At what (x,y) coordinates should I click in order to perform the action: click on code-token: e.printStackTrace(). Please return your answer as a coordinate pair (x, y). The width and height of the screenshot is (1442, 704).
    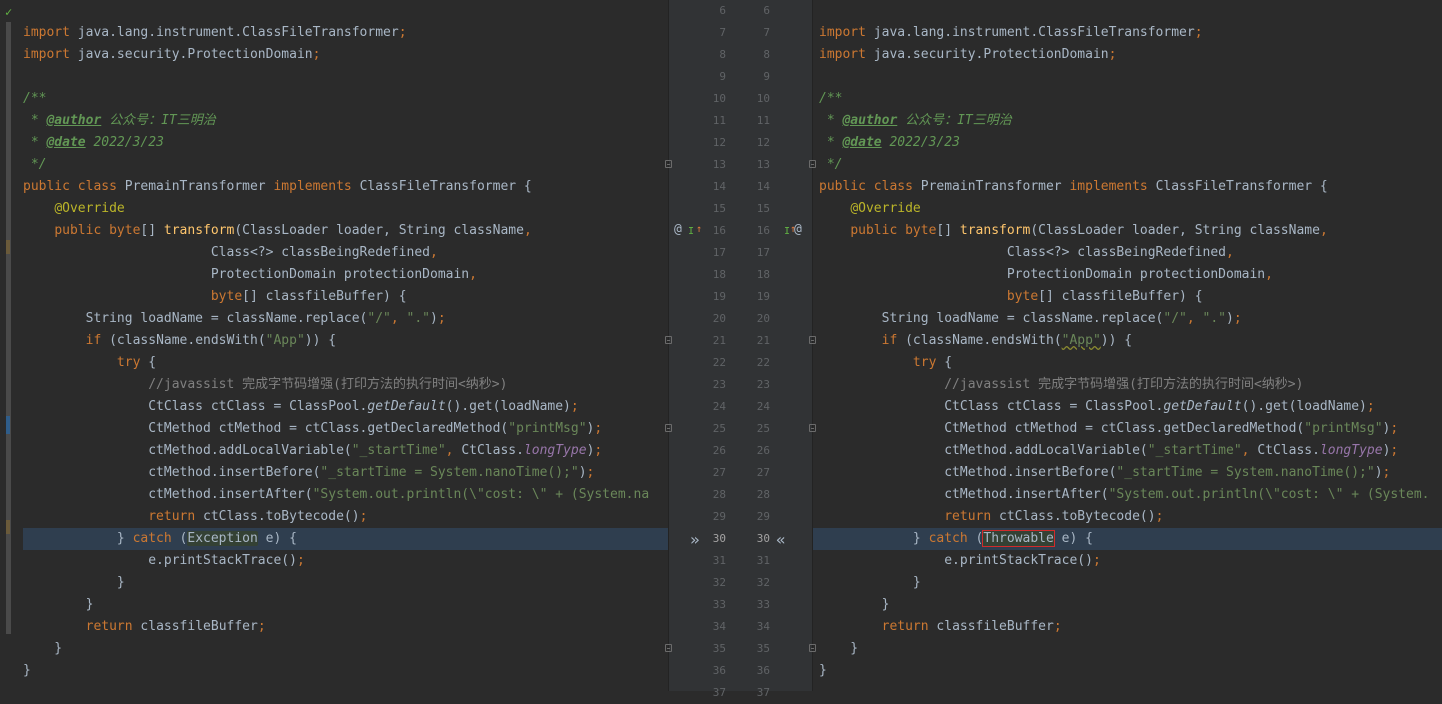
    Looking at the image, I should click on (160, 560).